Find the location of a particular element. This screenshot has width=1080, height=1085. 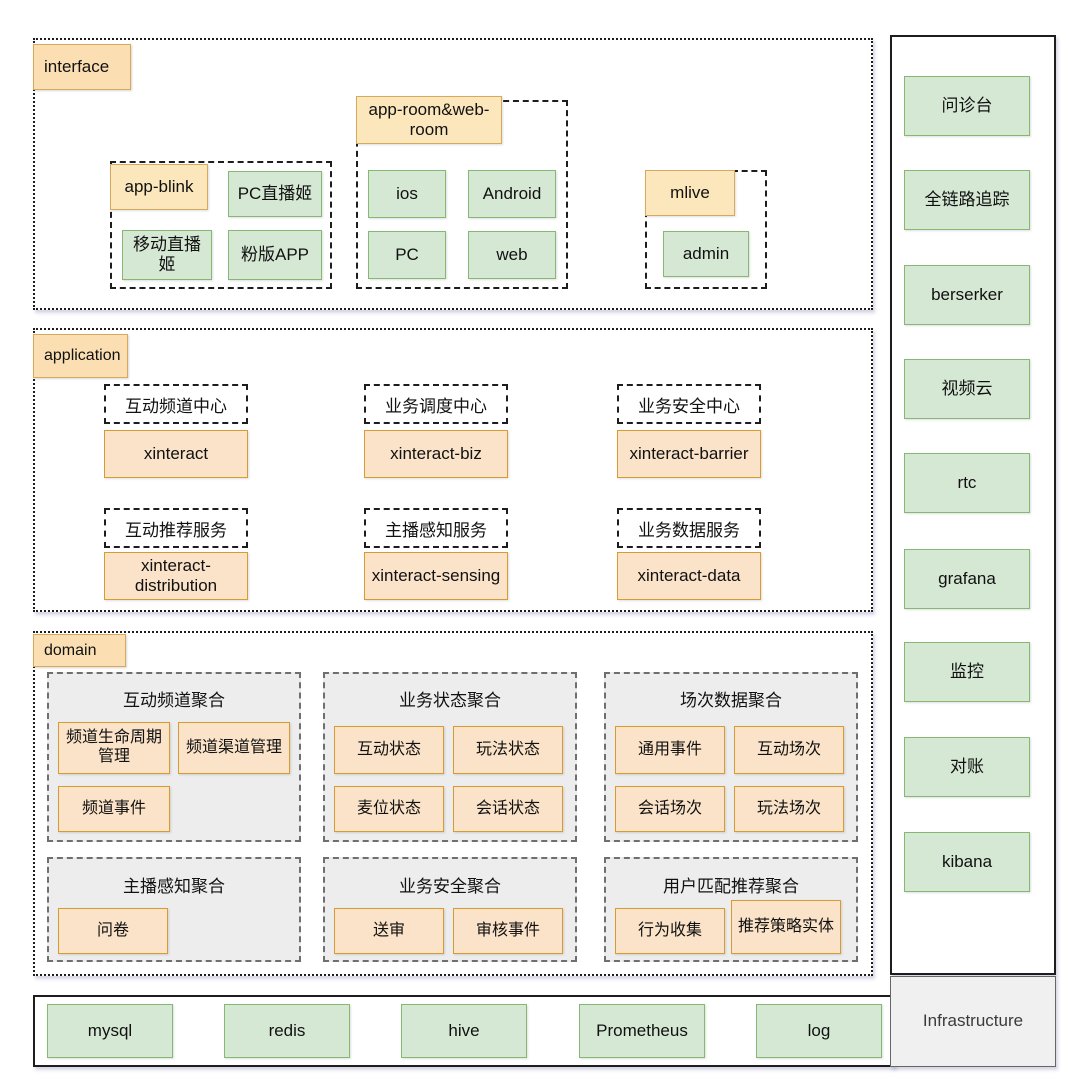

entity-common-event: 通用事件 is located at coordinates (670, 750).